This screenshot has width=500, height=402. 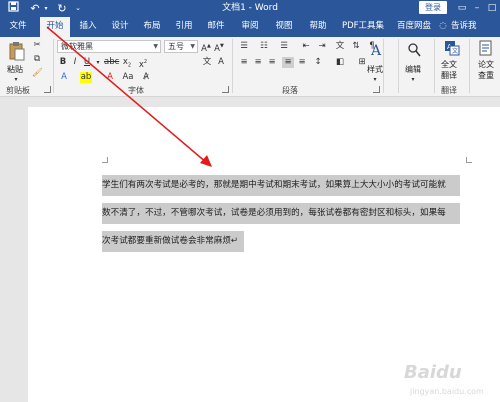 What do you see at coordinates (433, 372) in the screenshot?
I see `svg-text: Baidu` at bounding box center [433, 372].